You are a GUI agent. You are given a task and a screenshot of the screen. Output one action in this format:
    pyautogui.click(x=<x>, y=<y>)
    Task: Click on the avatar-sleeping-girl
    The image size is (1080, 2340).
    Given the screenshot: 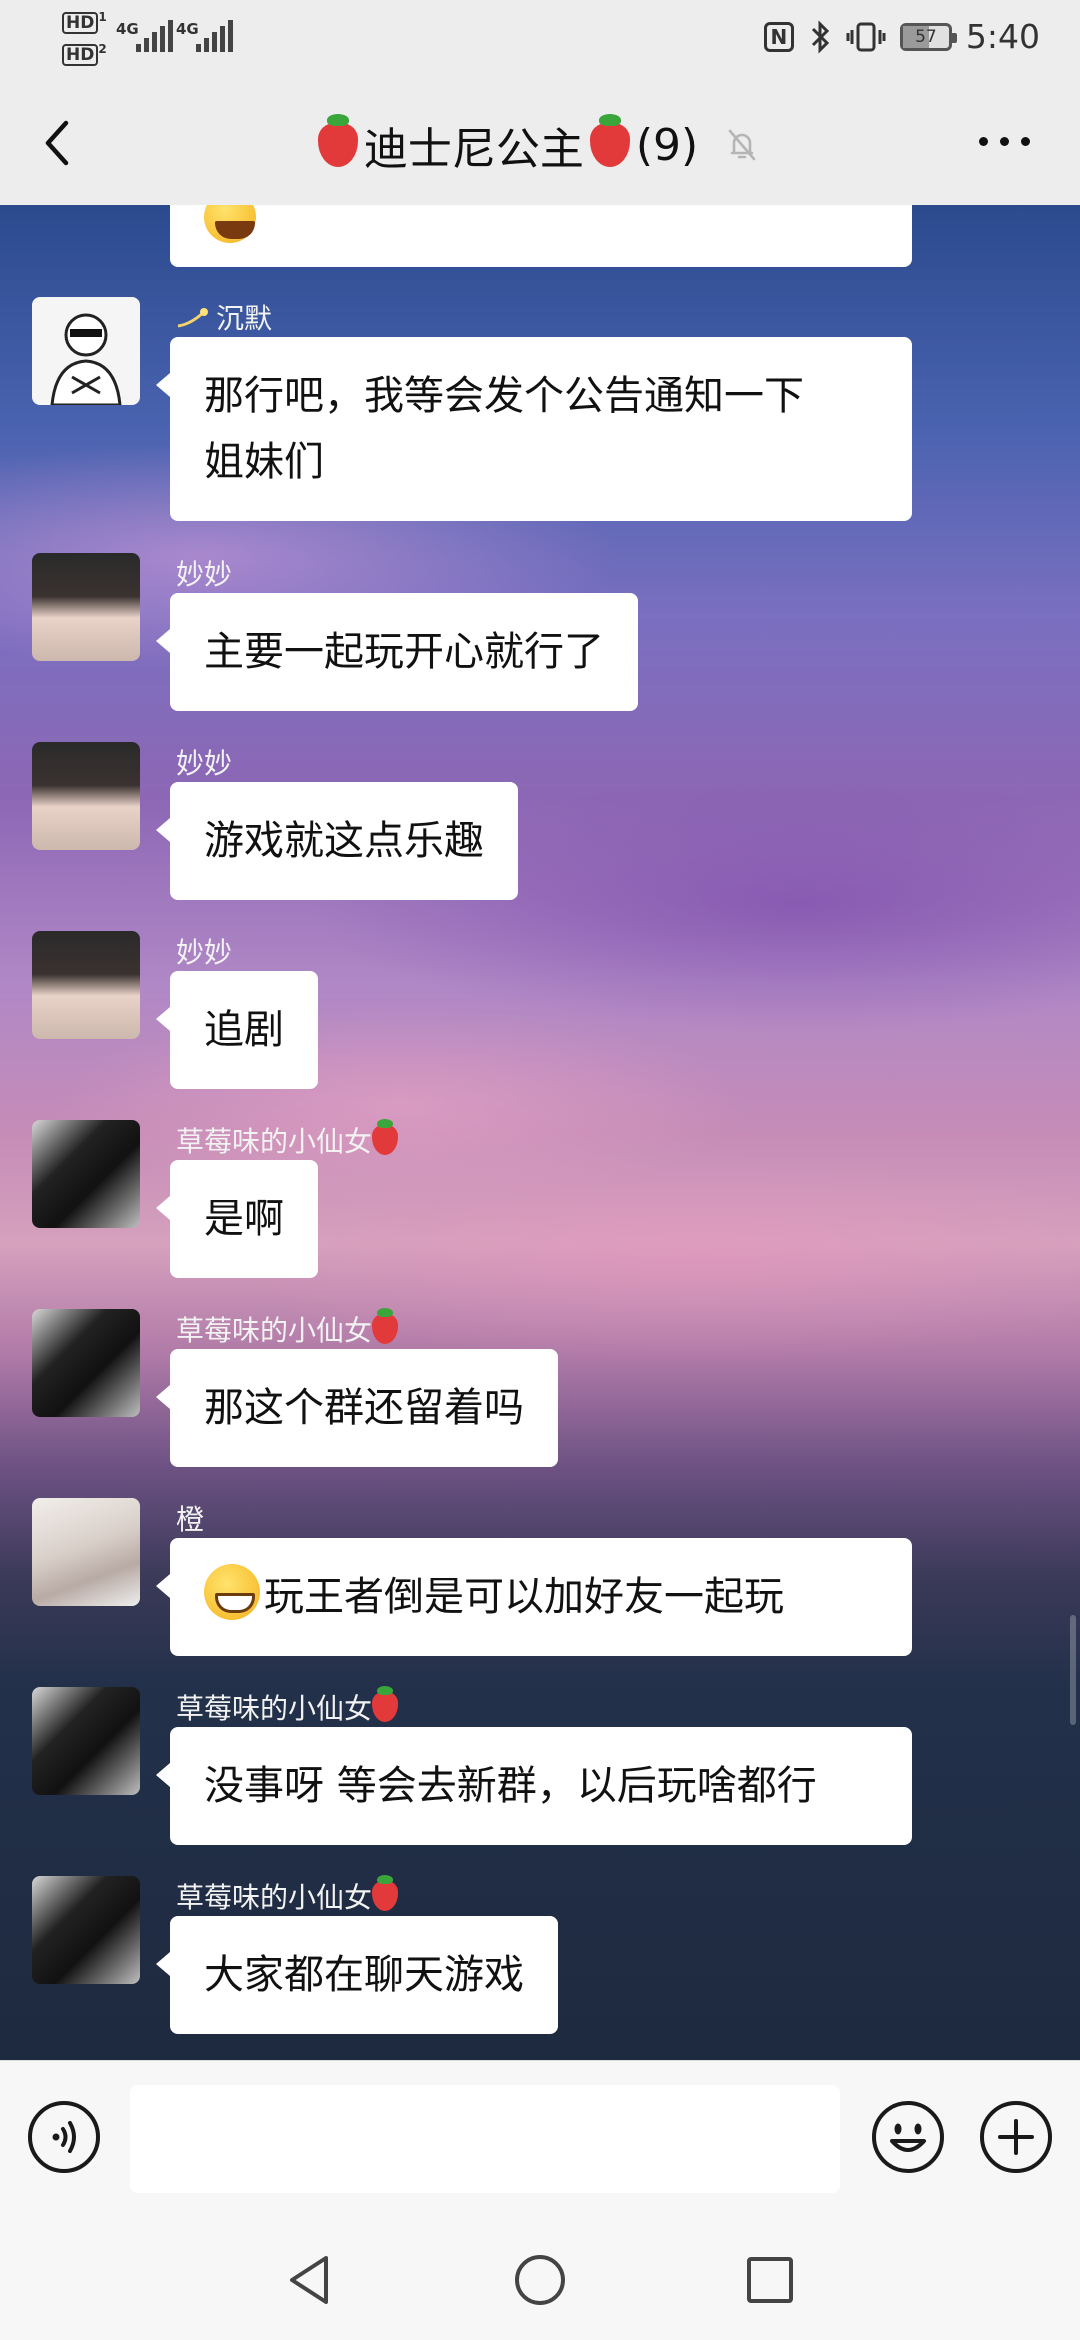 What is the action you would take?
    pyautogui.click(x=86, y=1552)
    